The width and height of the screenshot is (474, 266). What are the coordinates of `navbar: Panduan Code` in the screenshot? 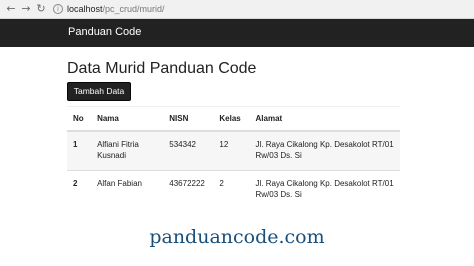 It's located at (237, 33).